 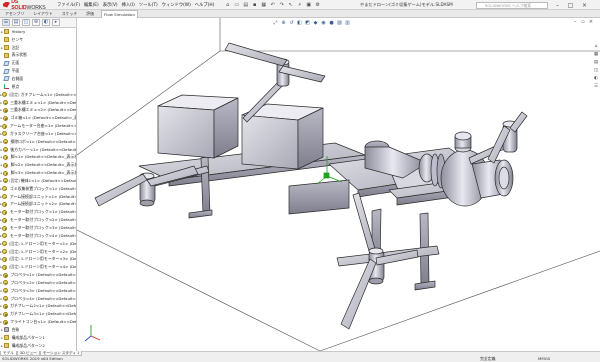 I want to click on tree-item: ▸ゴミ箱<1> (Default<<Default>_表示状態 1>), so click(x=38, y=118).